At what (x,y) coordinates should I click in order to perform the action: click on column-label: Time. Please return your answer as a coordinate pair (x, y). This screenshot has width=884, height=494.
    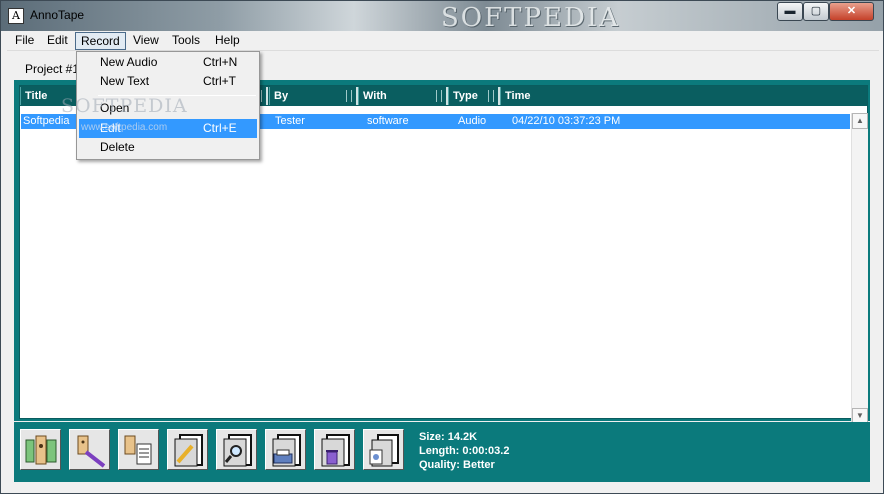
    Looking at the image, I should click on (518, 96).